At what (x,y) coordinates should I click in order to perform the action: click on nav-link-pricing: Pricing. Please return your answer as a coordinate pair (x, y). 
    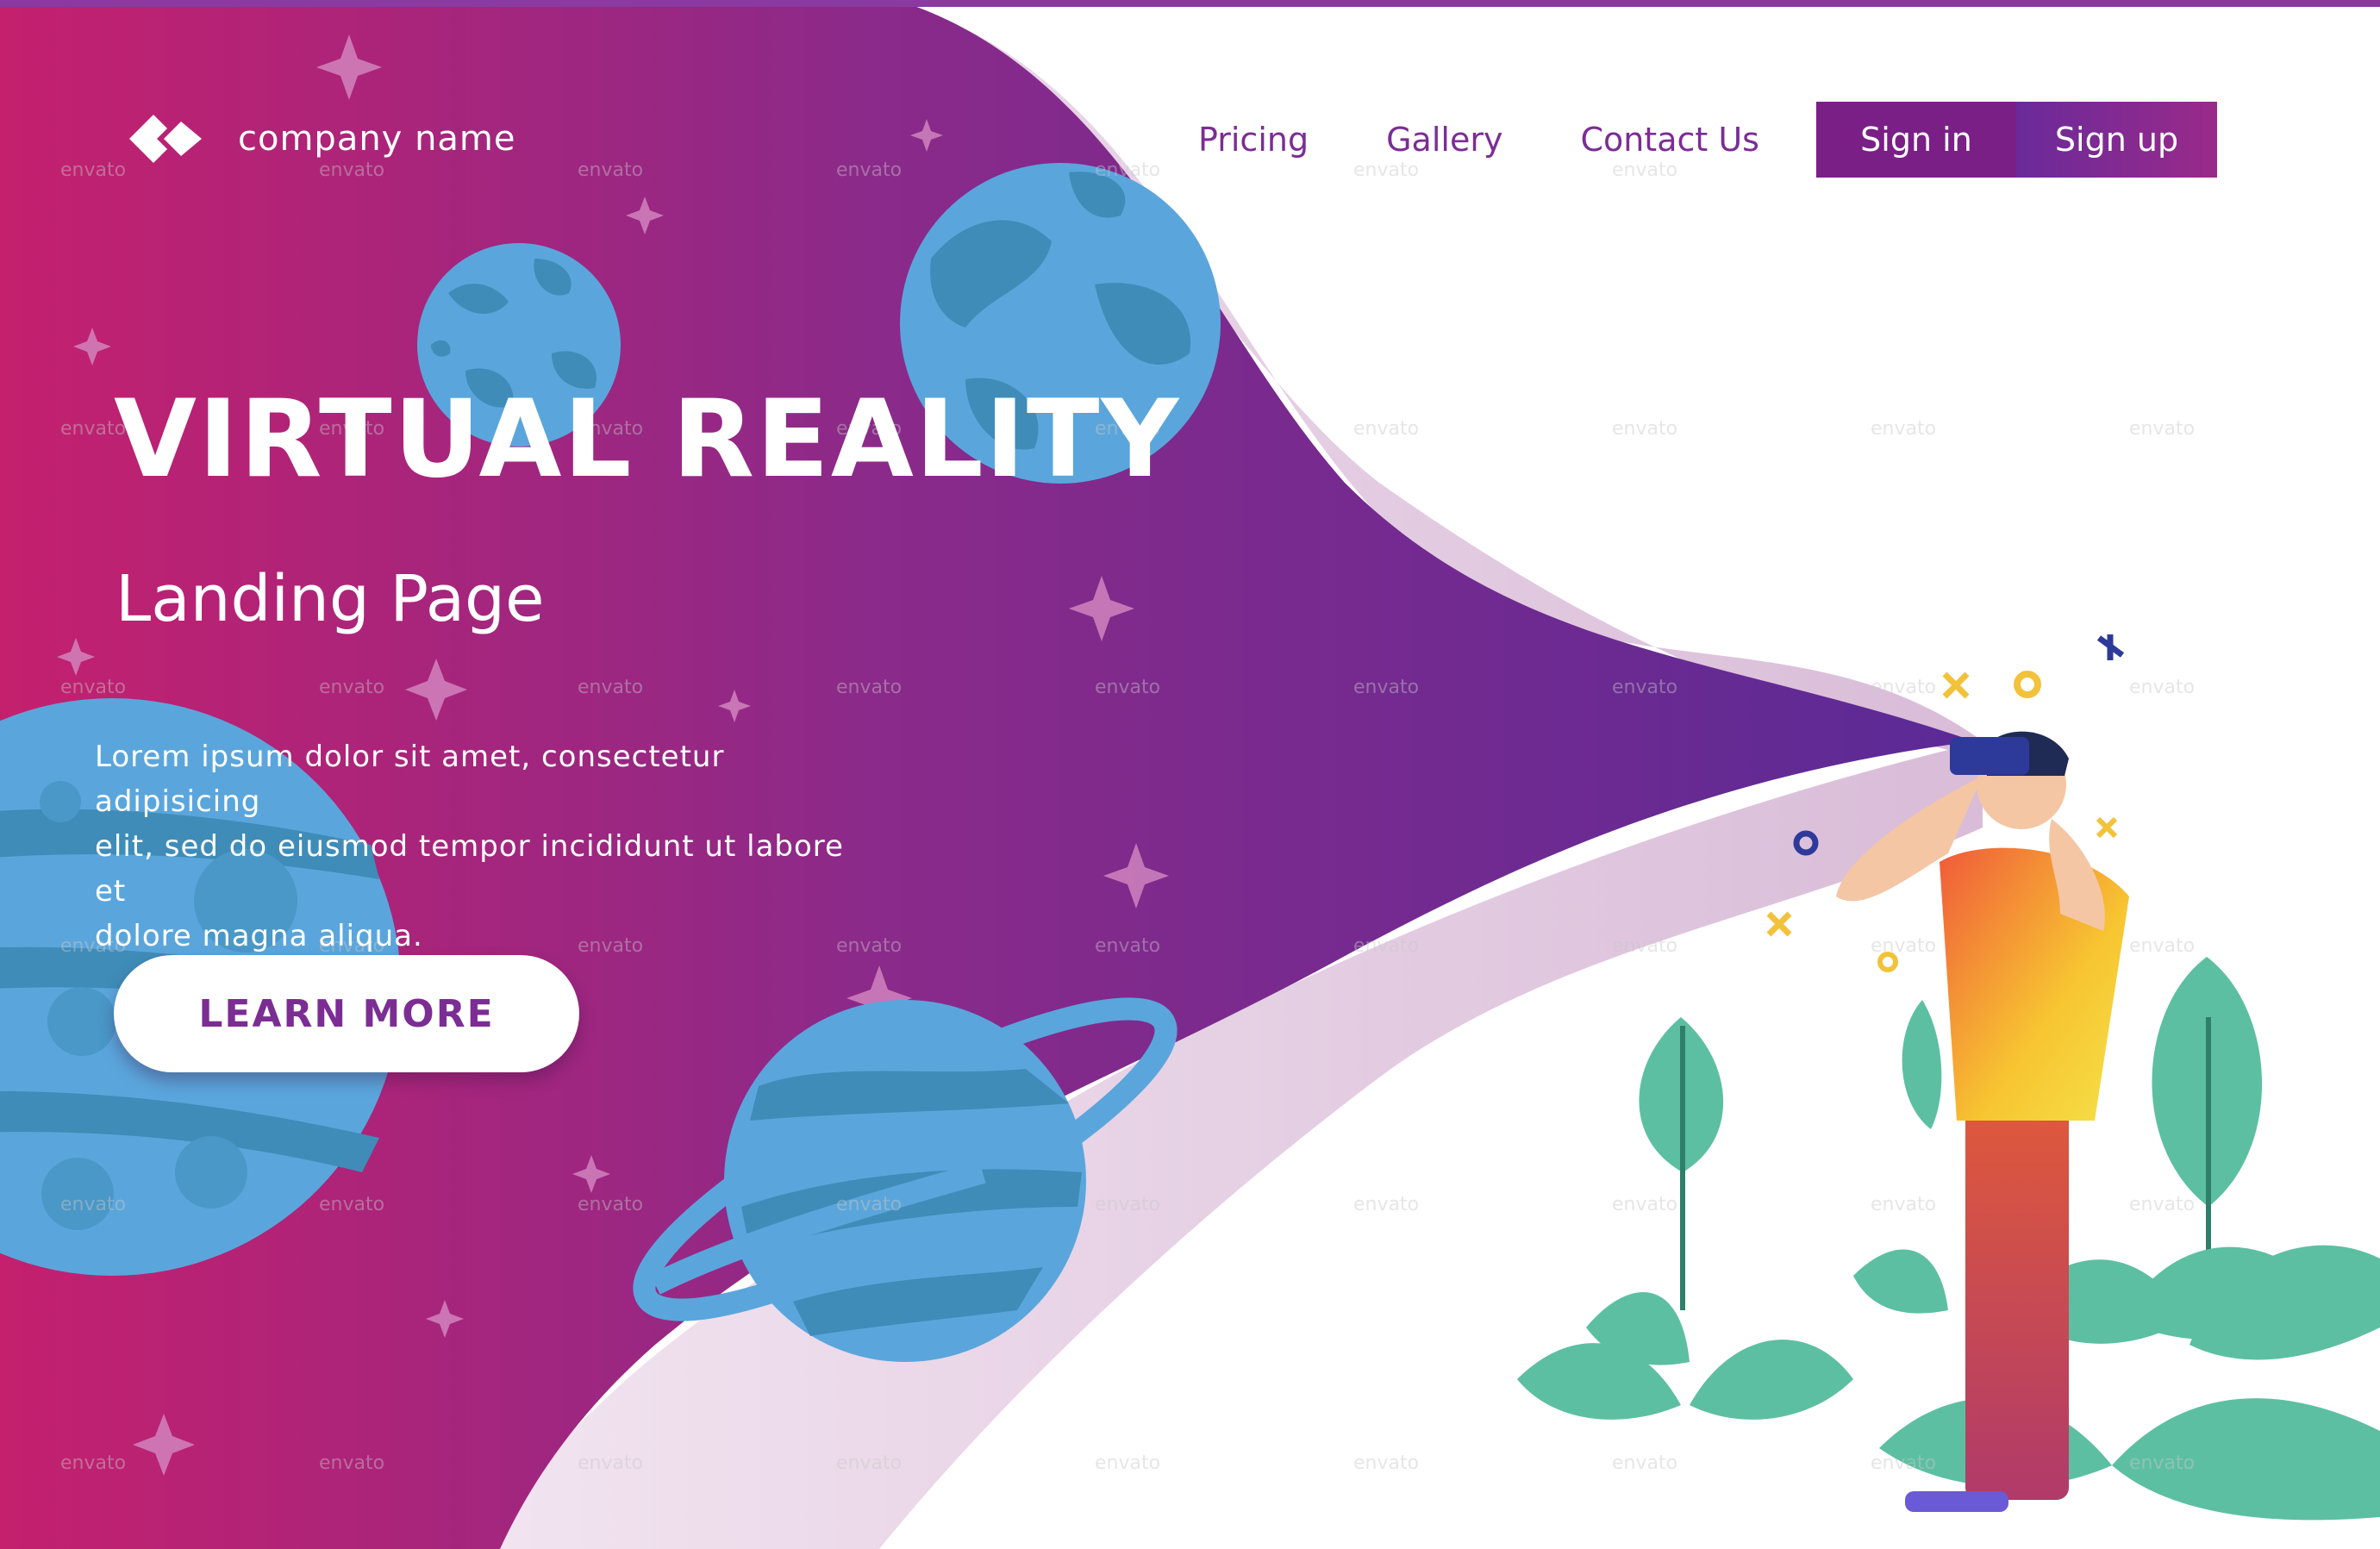
    Looking at the image, I should click on (1253, 140).